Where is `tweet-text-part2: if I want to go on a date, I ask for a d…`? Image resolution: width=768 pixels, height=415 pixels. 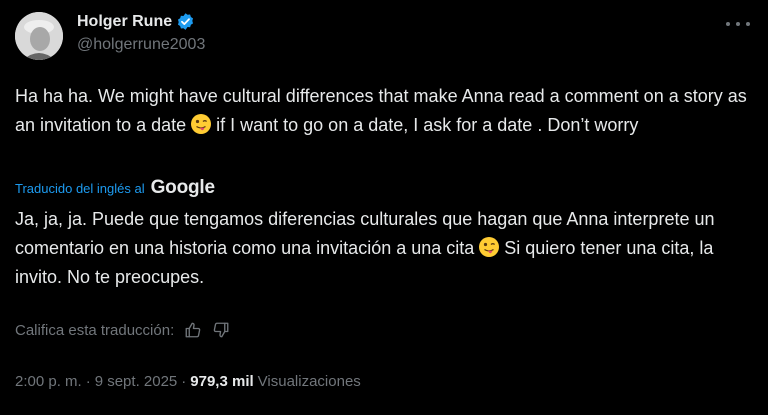 tweet-text-part2: if I want to go on a date, I ask for a d… is located at coordinates (427, 125).